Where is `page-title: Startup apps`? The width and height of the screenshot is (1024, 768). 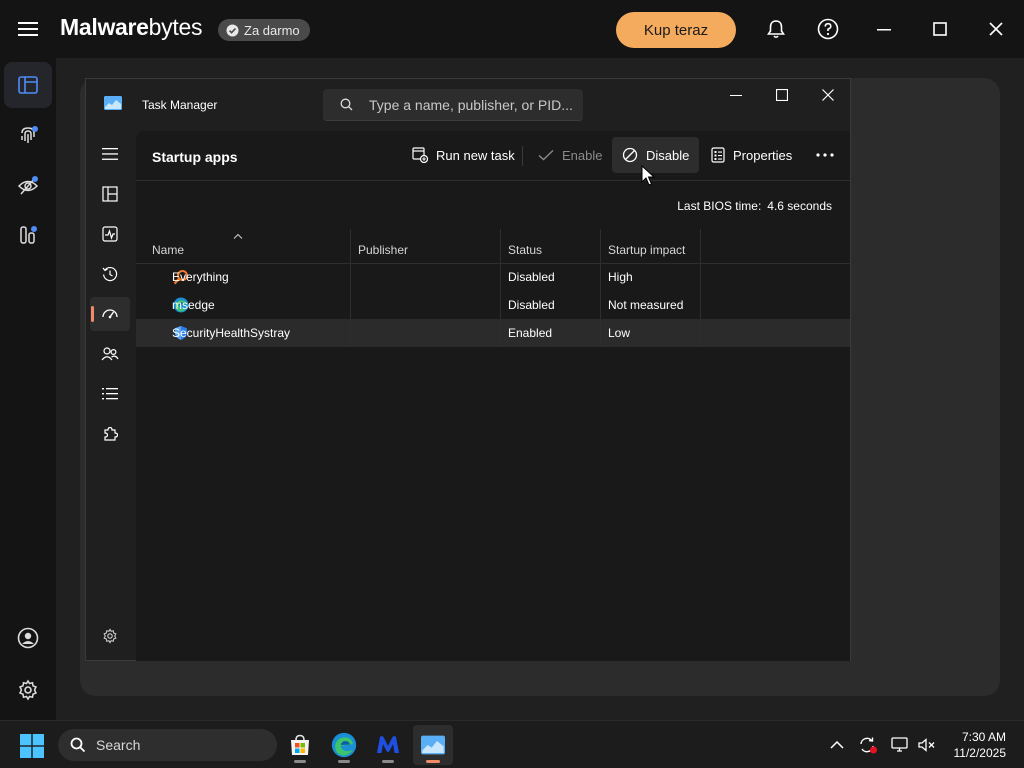
page-title: Startup apps is located at coordinates (195, 157).